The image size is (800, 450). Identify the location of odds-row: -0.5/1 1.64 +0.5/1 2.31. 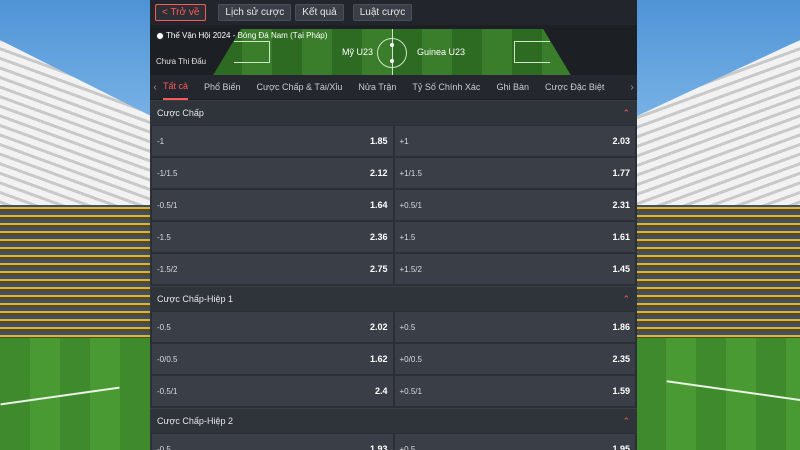
(393, 205).